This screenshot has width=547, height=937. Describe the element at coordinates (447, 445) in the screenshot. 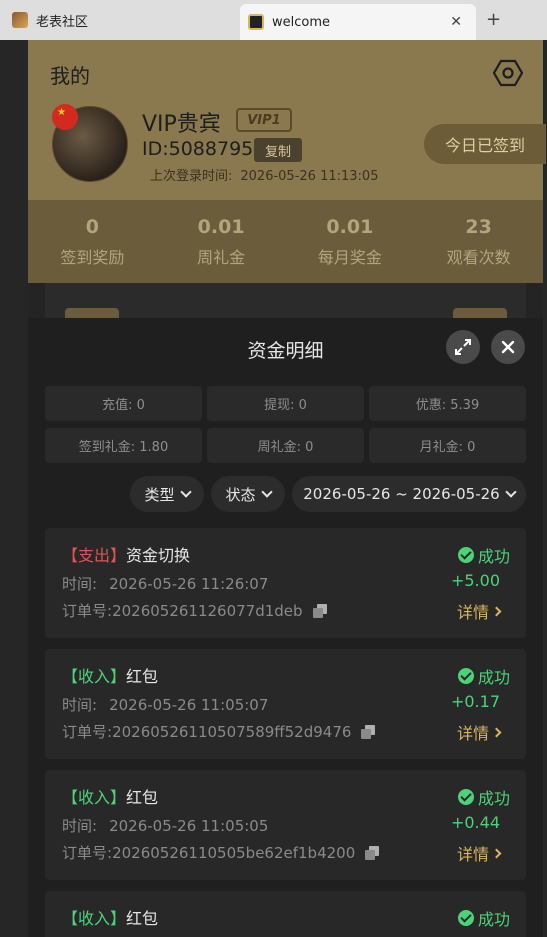

I see `summary-monthly-gift: 月礼金: 0` at that location.